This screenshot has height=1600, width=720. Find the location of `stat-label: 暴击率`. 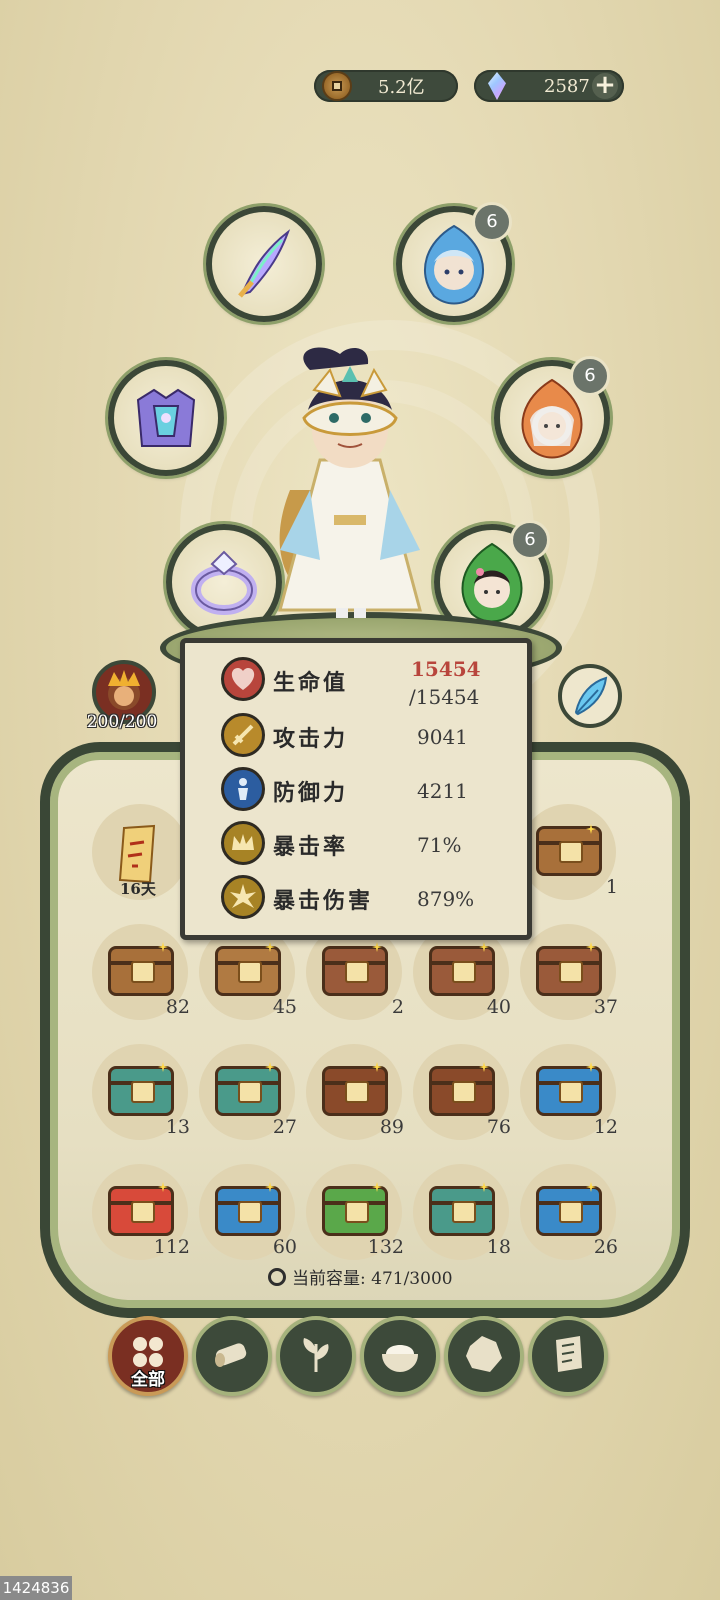

stat-label: 暴击率 is located at coordinates (311, 847).